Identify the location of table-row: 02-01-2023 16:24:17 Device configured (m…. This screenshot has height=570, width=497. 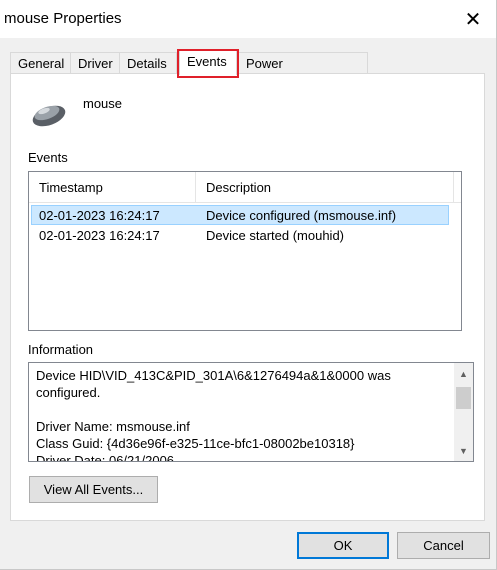
(240, 215).